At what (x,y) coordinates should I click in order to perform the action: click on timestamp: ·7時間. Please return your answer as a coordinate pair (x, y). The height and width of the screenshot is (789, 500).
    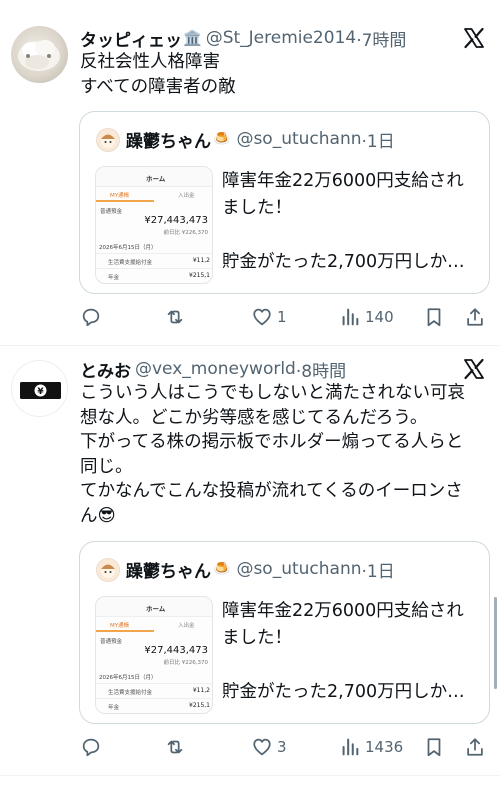
    Looking at the image, I should click on (381, 38).